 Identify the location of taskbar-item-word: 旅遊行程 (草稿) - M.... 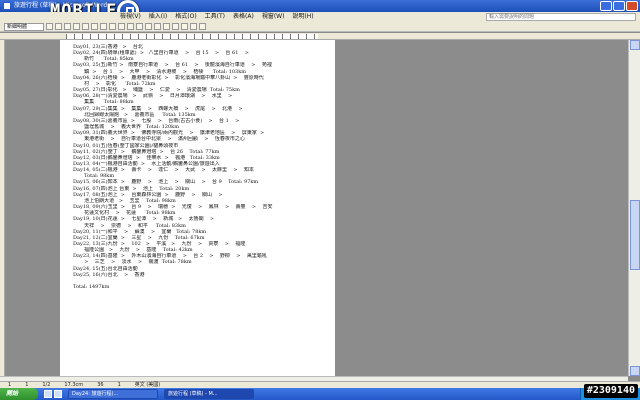
(209, 394).